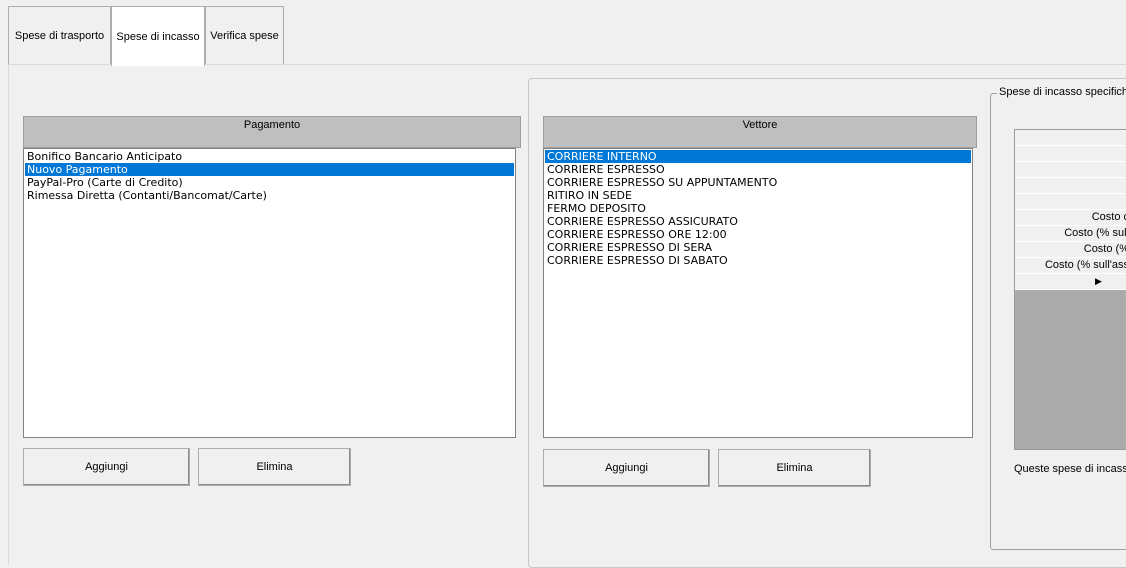 The height and width of the screenshot is (568, 1126). What do you see at coordinates (758, 195) in the screenshot?
I see `vettore-list-item: RITIRO IN SEDE` at bounding box center [758, 195].